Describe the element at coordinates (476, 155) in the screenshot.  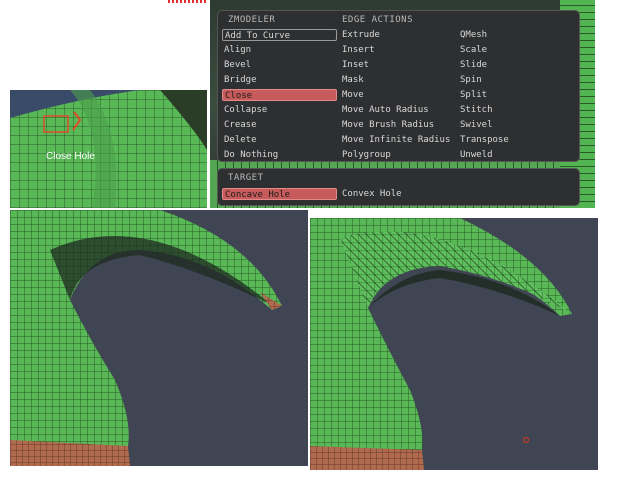
I see `action-unweld: Unweld` at that location.